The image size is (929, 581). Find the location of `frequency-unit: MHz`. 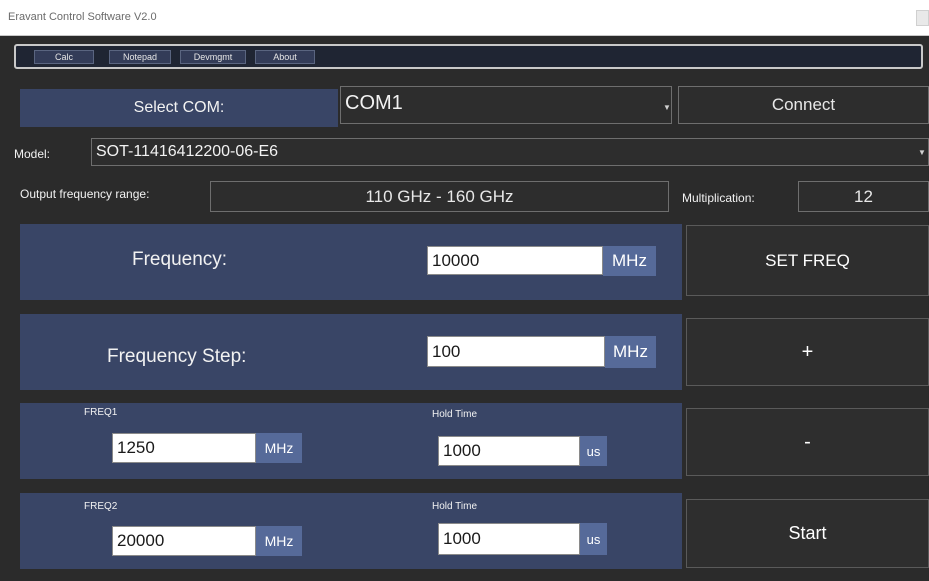

frequency-unit: MHz is located at coordinates (629, 261).